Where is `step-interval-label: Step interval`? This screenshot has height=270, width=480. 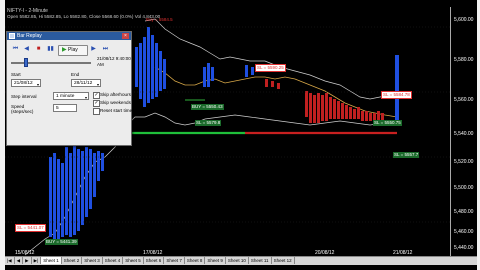 step-interval-label: Step interval is located at coordinates (24, 96).